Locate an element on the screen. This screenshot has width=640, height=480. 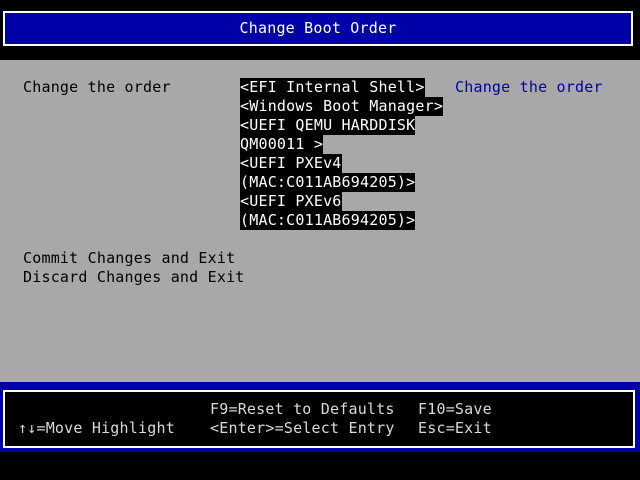
commit-changes-exit: Commit Changes and Exit is located at coordinates (129, 258).